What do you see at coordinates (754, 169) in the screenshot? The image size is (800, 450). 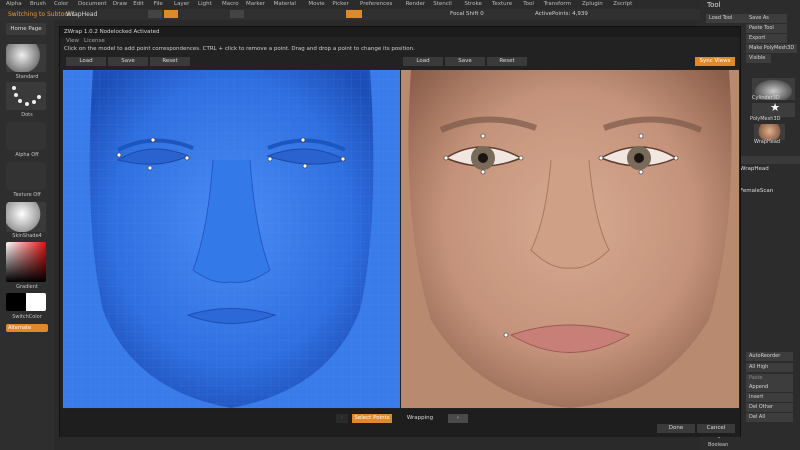 I see `subtool-wraphead: WrapHead` at bounding box center [754, 169].